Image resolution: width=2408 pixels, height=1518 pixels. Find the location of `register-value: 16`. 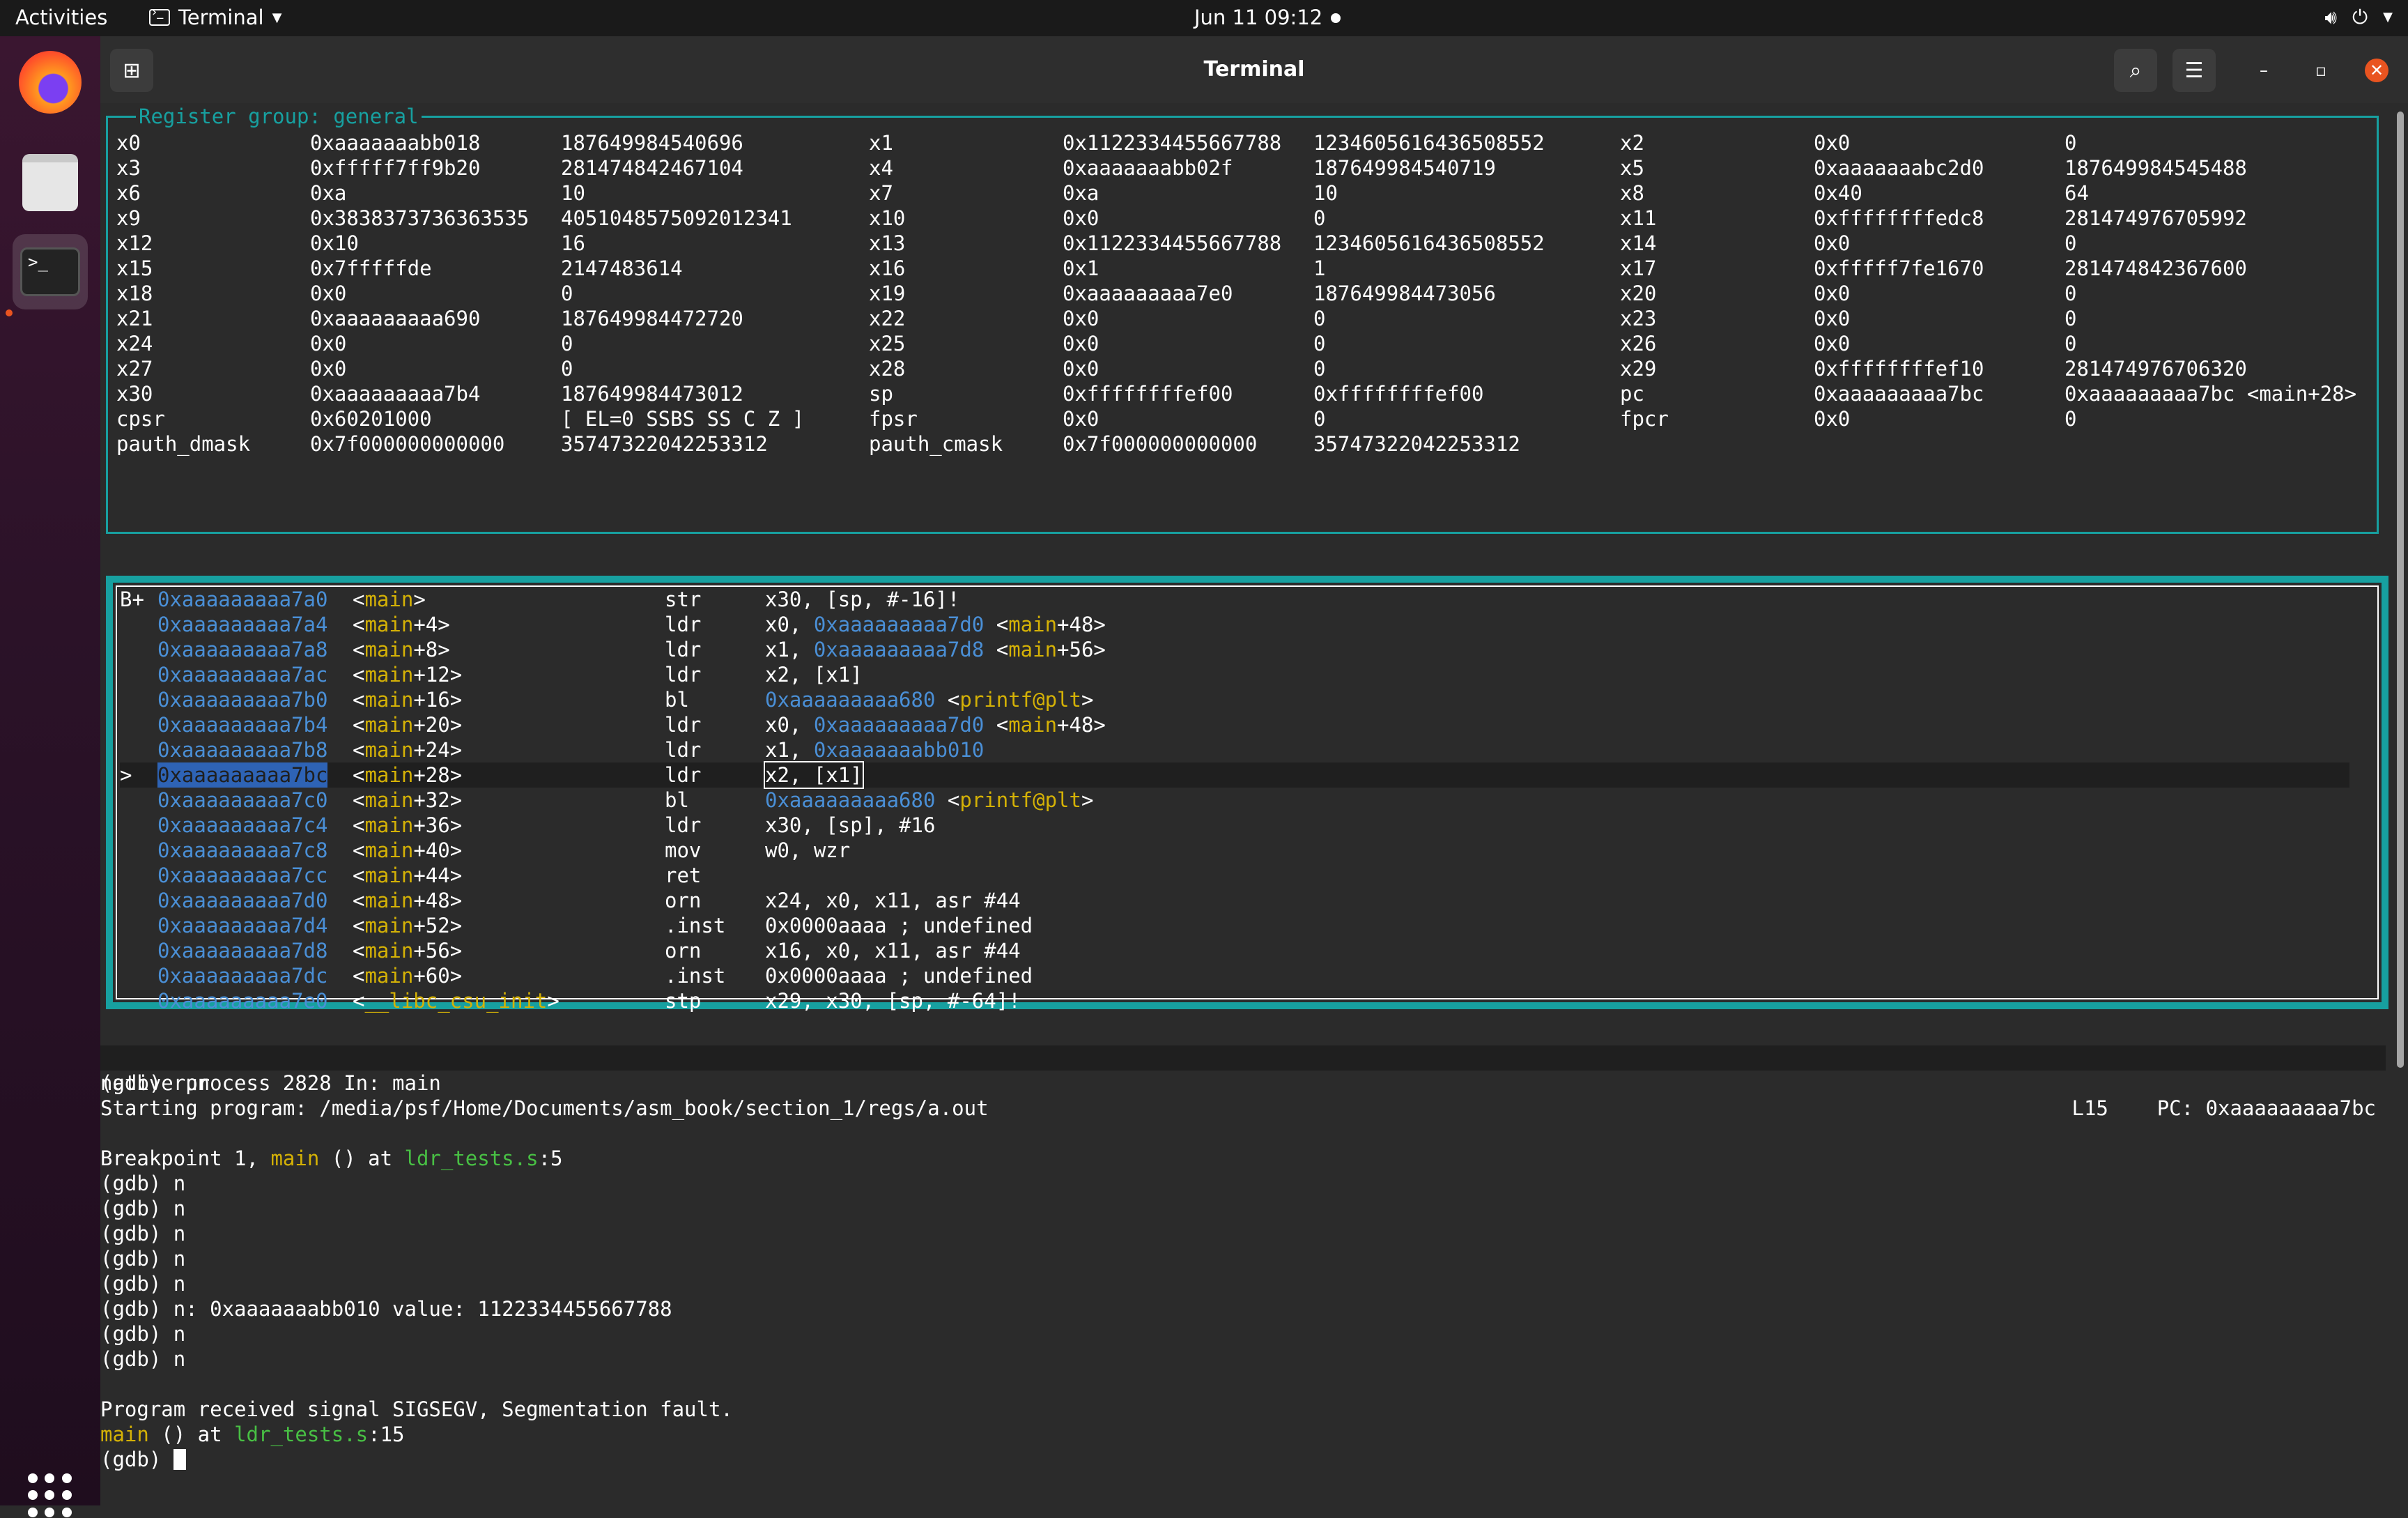

register-value: 16 is located at coordinates (573, 243).